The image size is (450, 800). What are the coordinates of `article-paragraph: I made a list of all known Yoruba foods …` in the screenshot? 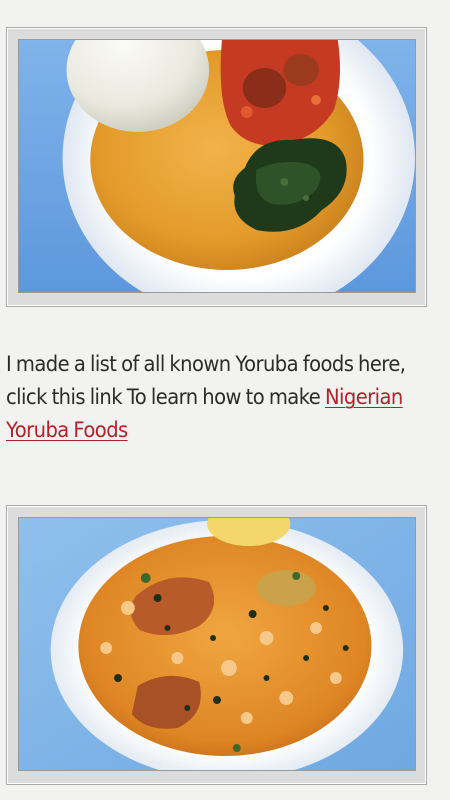 It's located at (208, 397).